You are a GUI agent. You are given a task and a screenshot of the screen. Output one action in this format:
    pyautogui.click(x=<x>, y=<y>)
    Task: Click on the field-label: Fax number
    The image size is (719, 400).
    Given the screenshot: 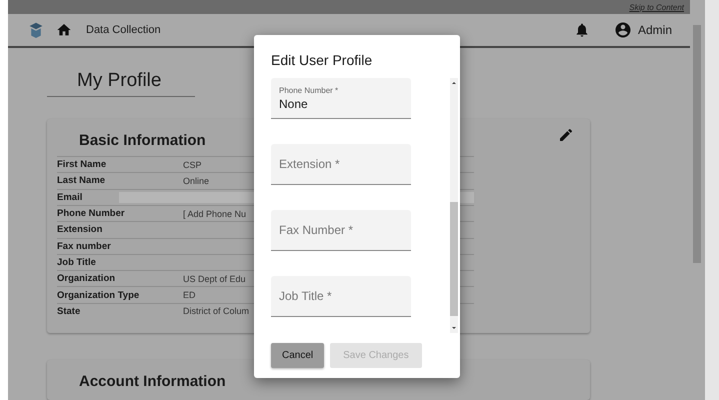 What is the action you would take?
    pyautogui.click(x=84, y=246)
    